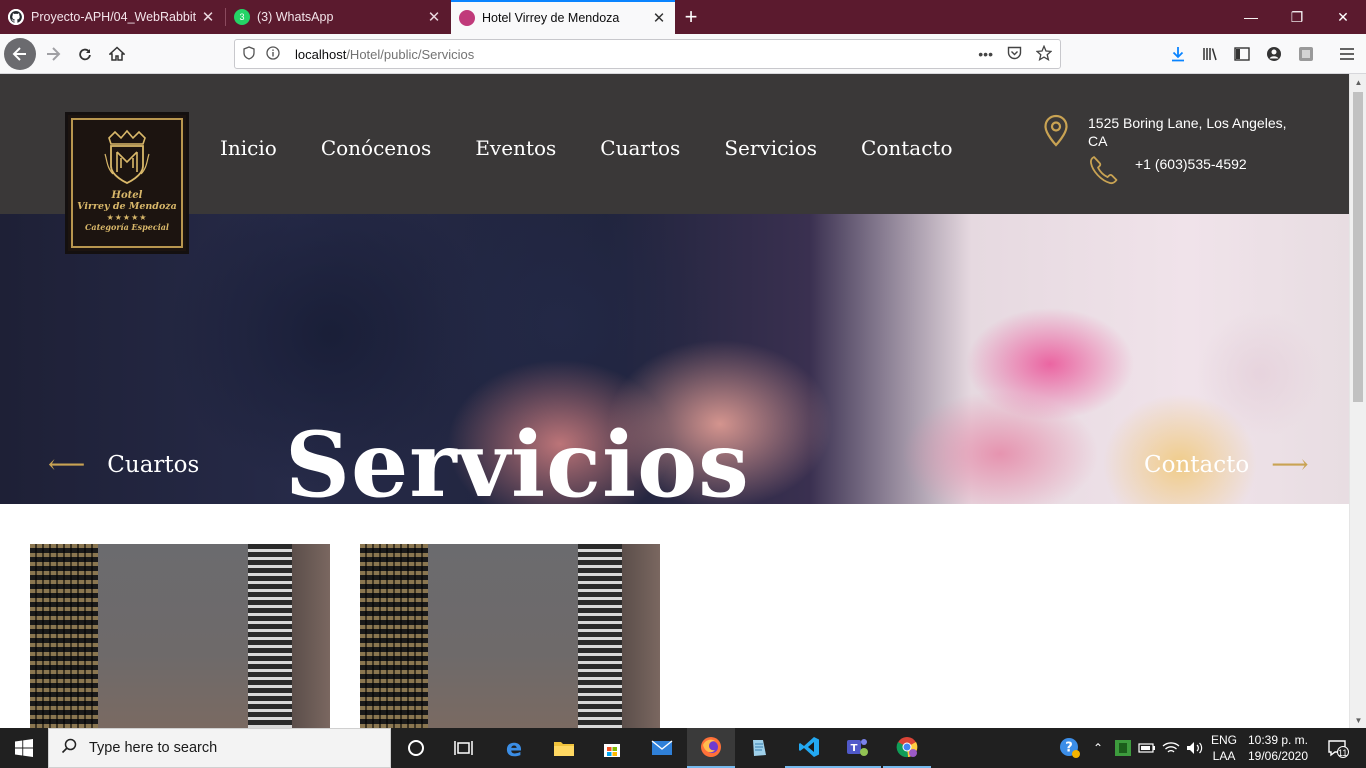  Describe the element at coordinates (1223, 740) in the screenshot. I see `language-code: ENG` at that location.